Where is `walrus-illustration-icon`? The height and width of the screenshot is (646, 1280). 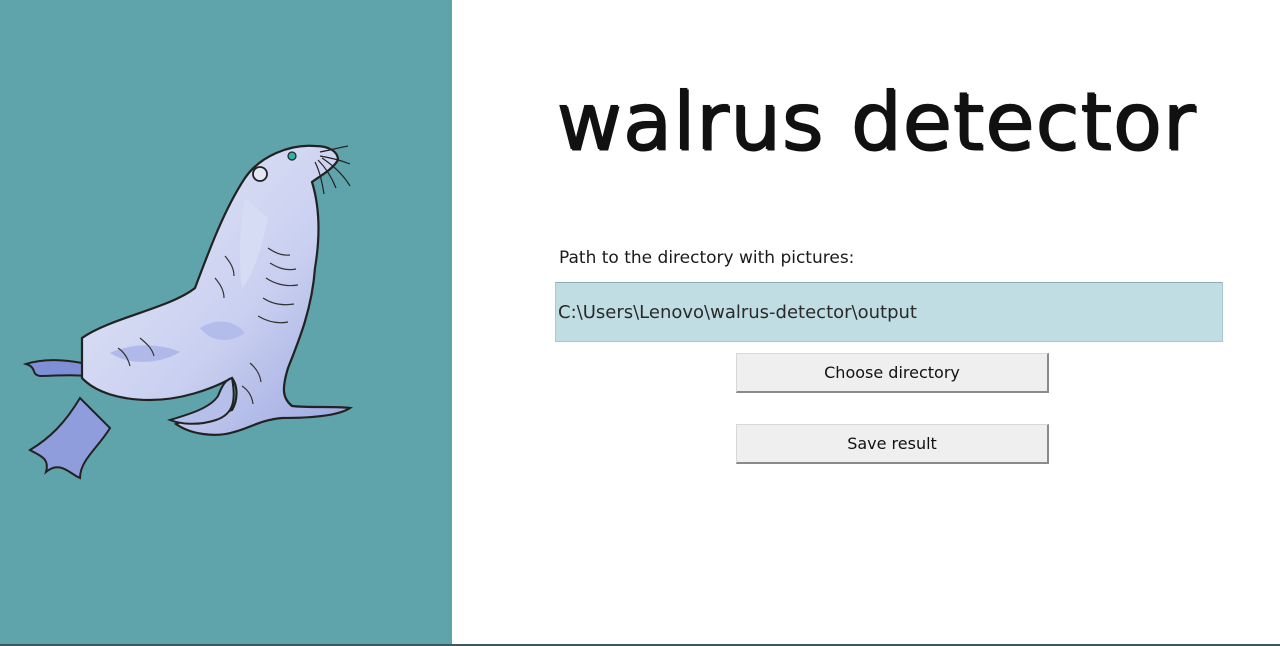
walrus-illustration-icon is located at coordinates (188, 312).